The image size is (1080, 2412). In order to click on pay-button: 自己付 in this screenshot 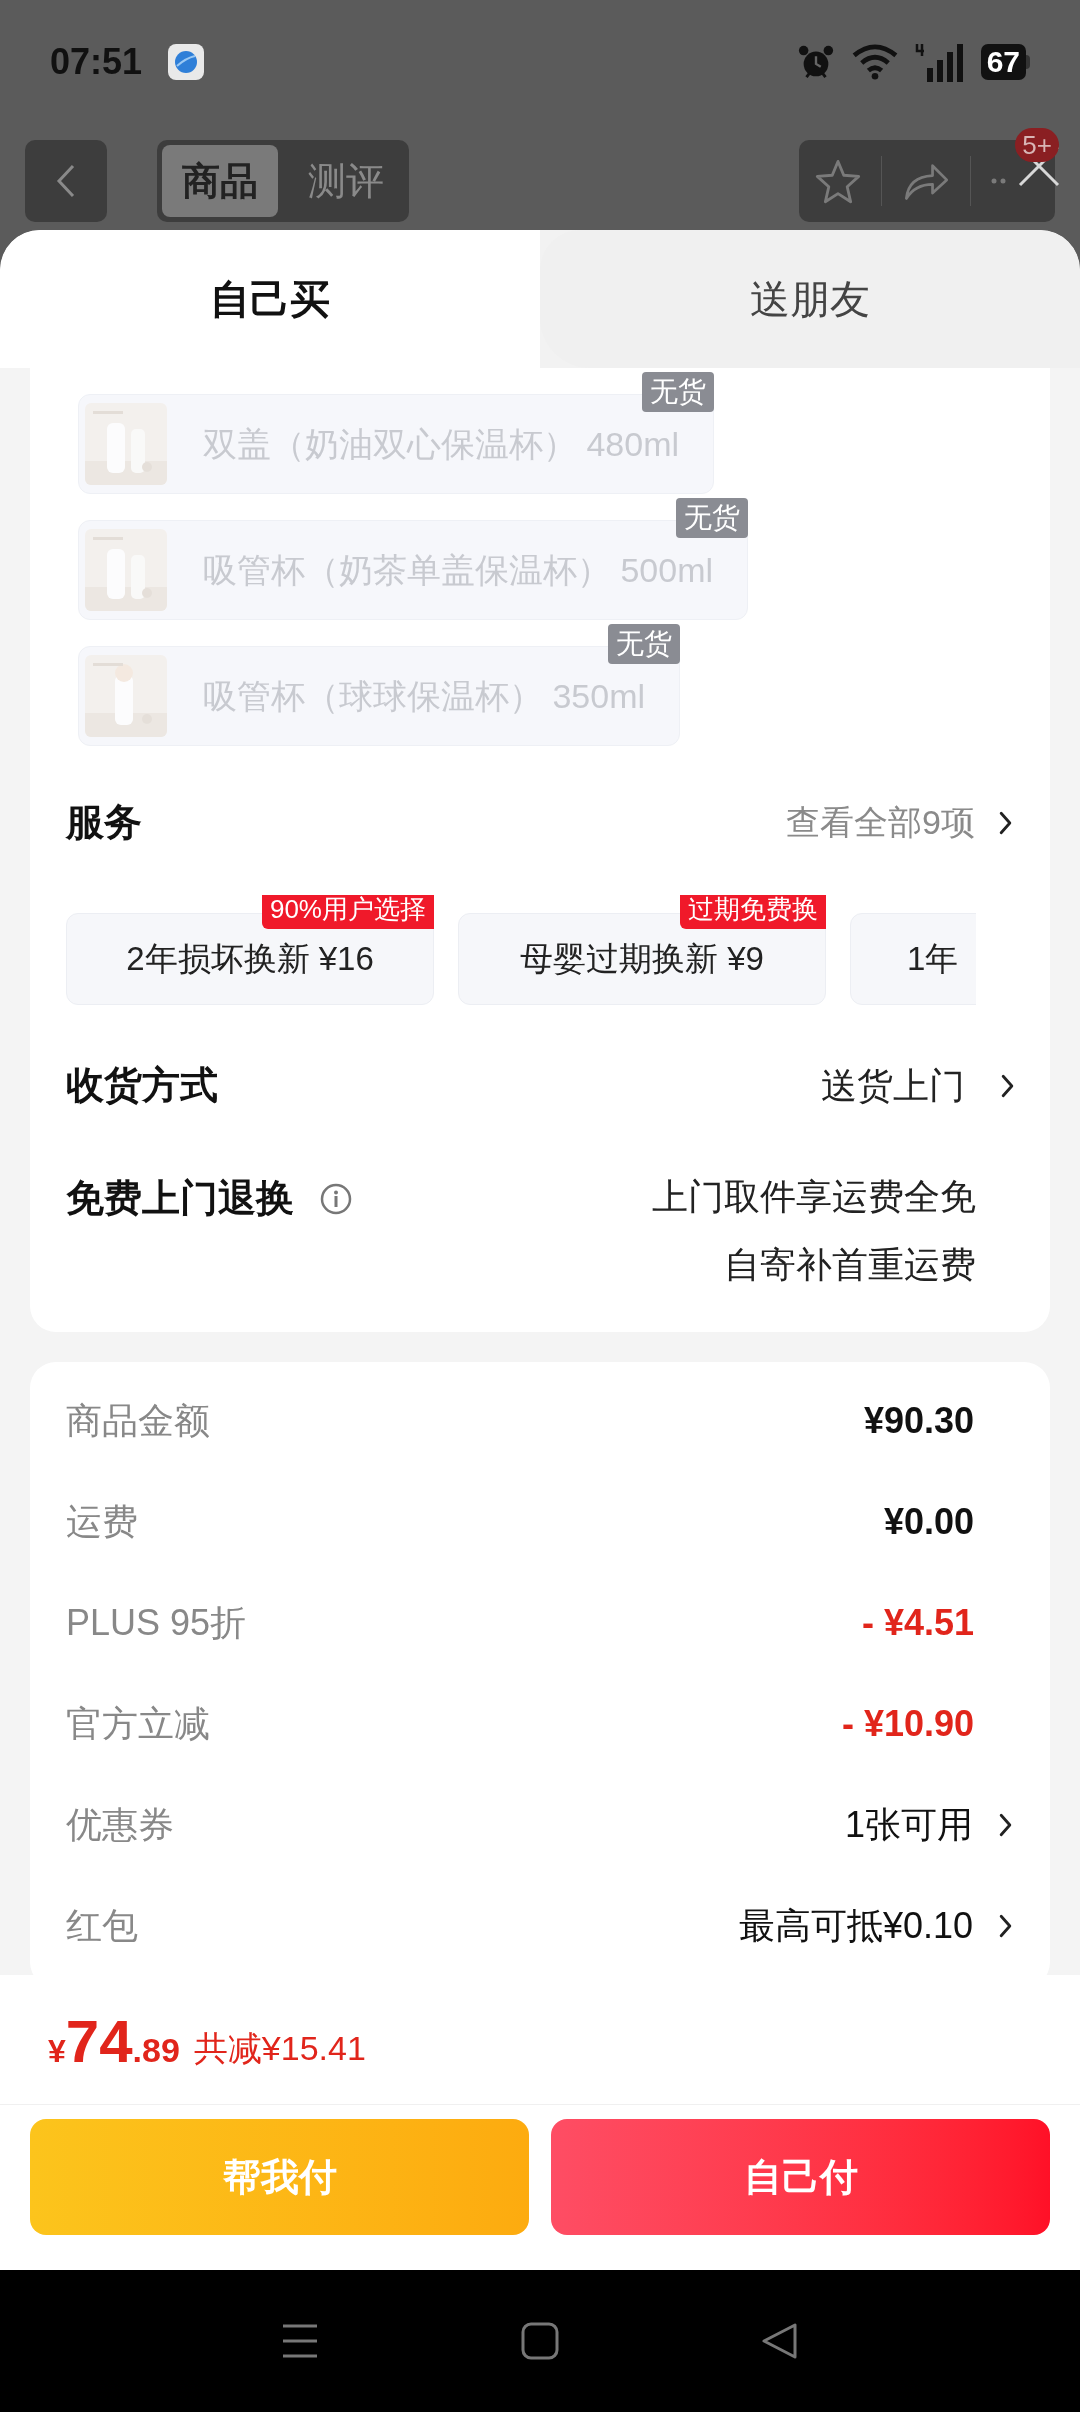, I will do `click(800, 2177)`.